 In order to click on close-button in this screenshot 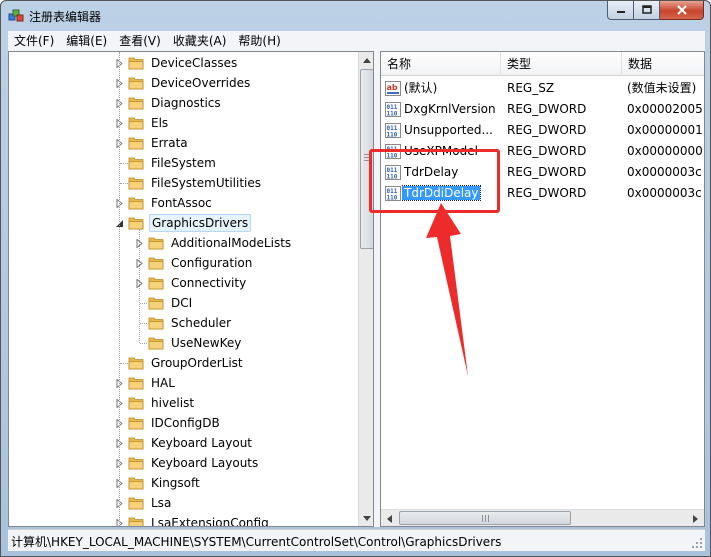, I will do `click(682, 10)`.